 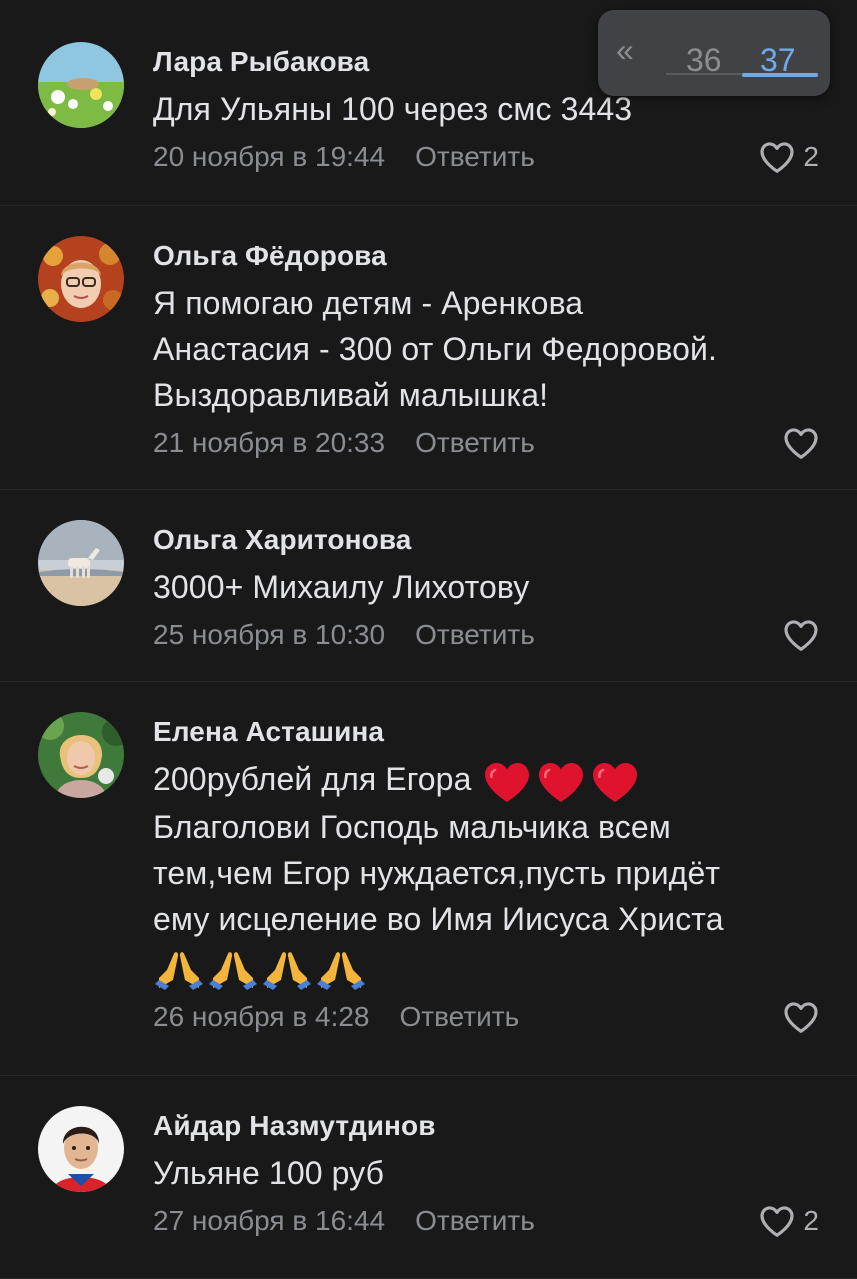 What do you see at coordinates (341, 587) in the screenshot?
I see `comment-text: 3000+ Михаилу Лихотову` at bounding box center [341, 587].